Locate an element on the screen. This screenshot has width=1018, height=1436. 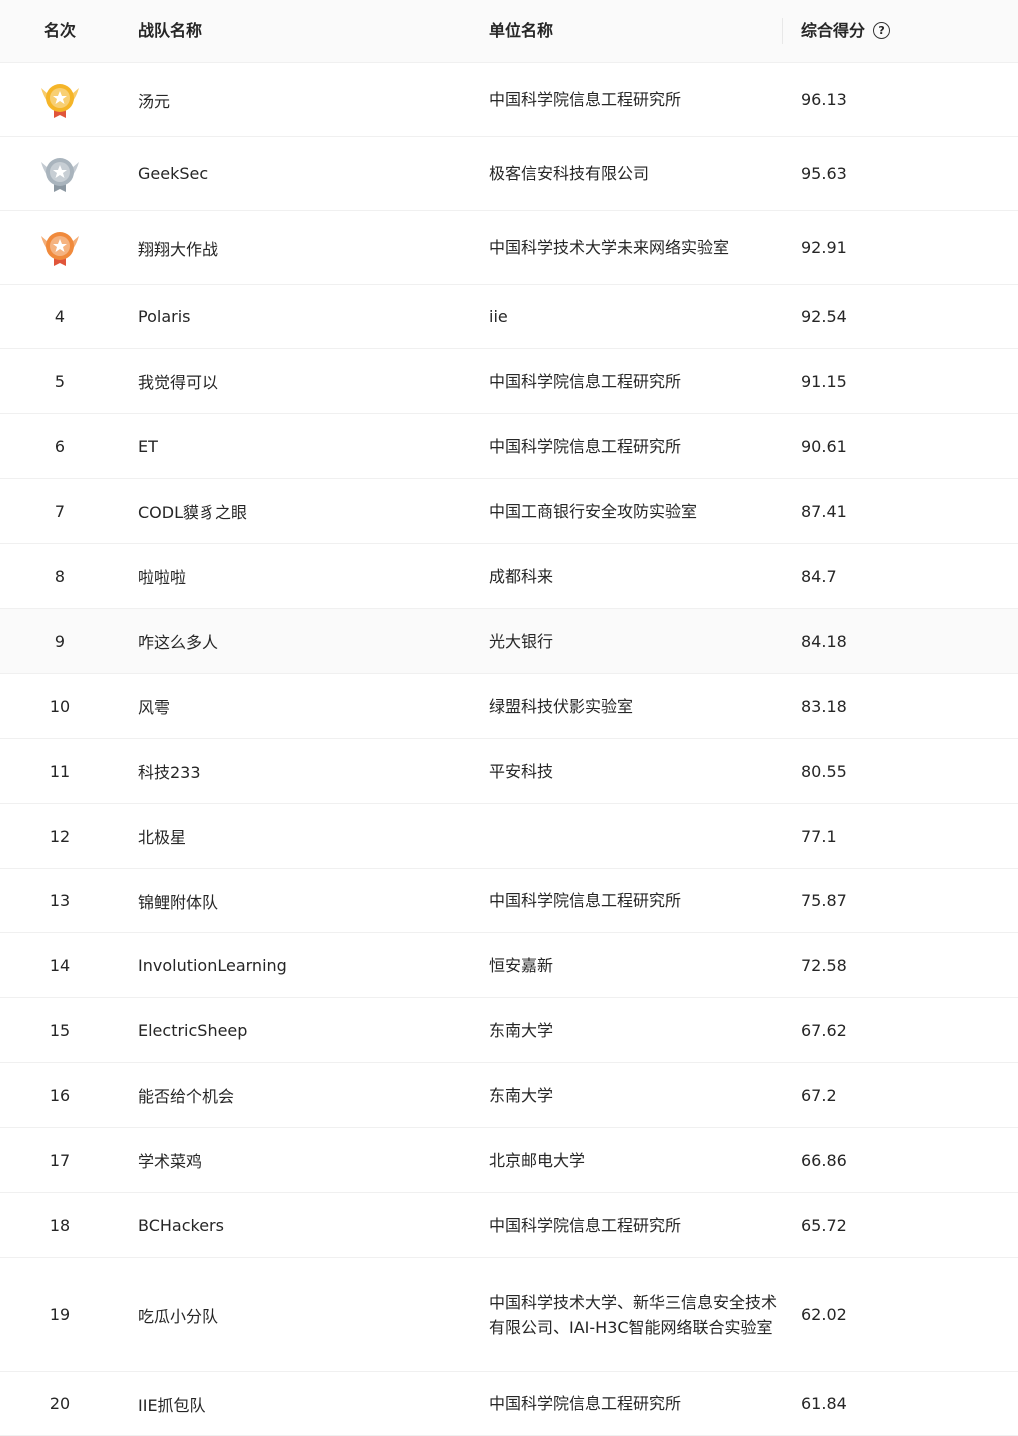
org-name is located at coordinates (634, 836).